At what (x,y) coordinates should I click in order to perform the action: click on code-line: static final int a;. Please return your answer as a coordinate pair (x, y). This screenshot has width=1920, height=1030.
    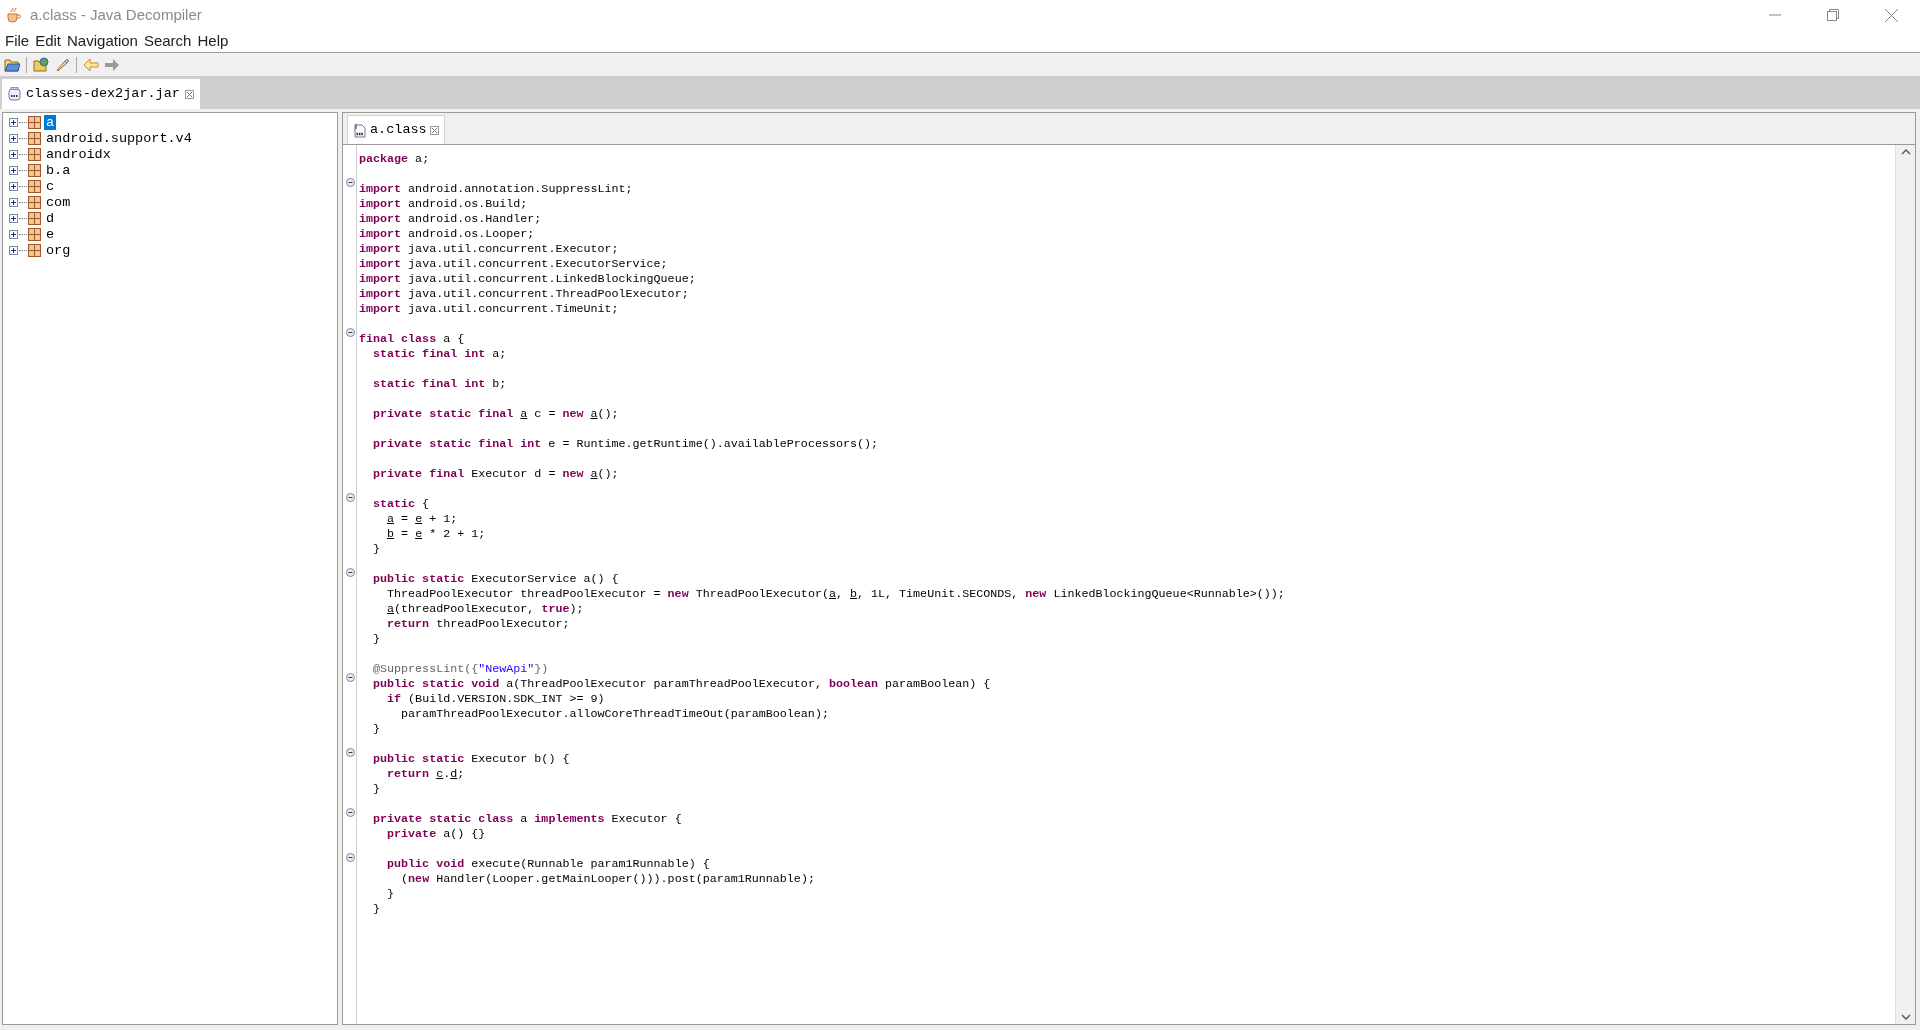
    Looking at the image, I should click on (439, 354).